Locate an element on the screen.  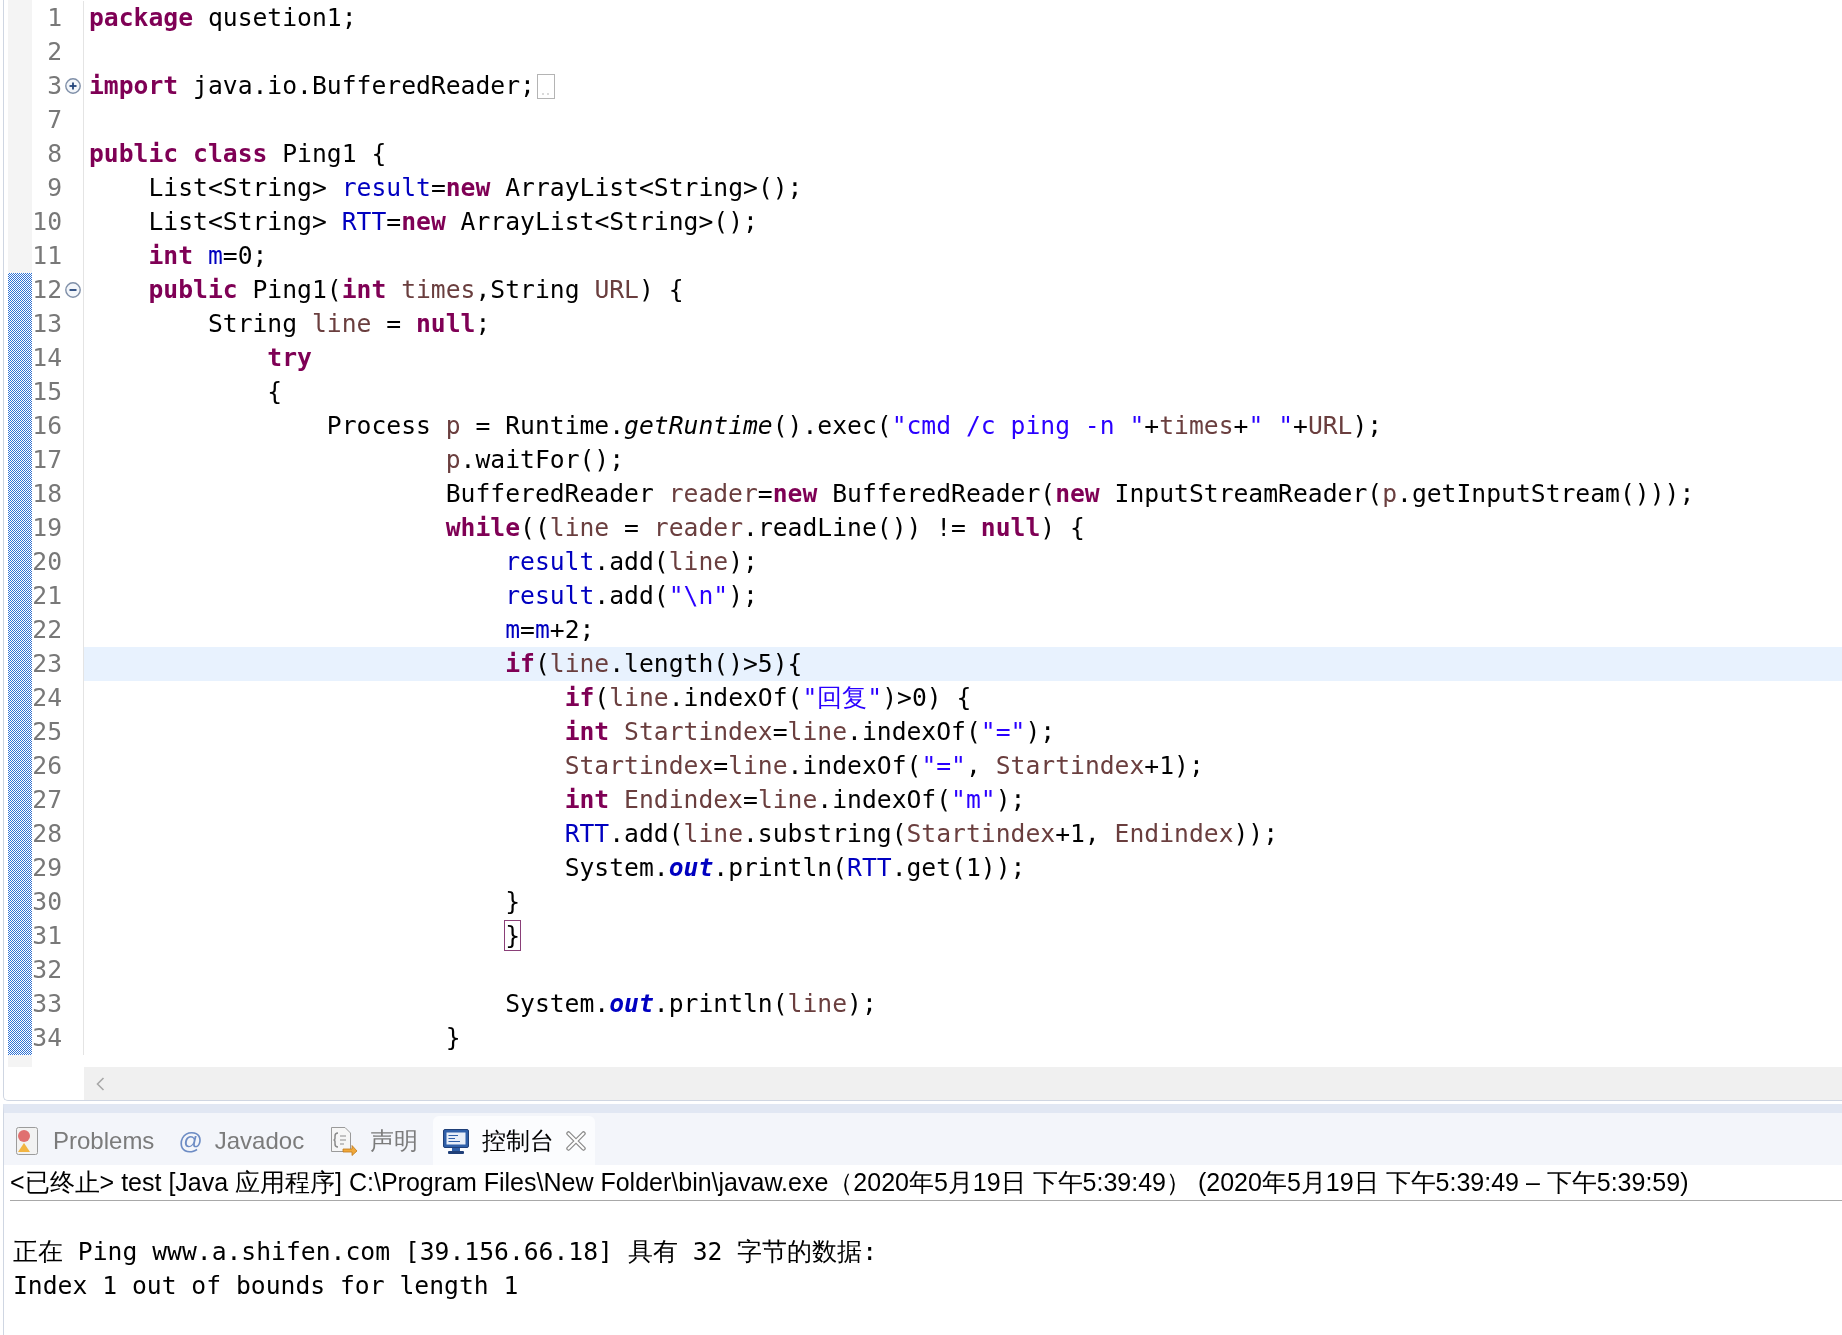
tab: 控制台 is located at coordinates (514, 1140).